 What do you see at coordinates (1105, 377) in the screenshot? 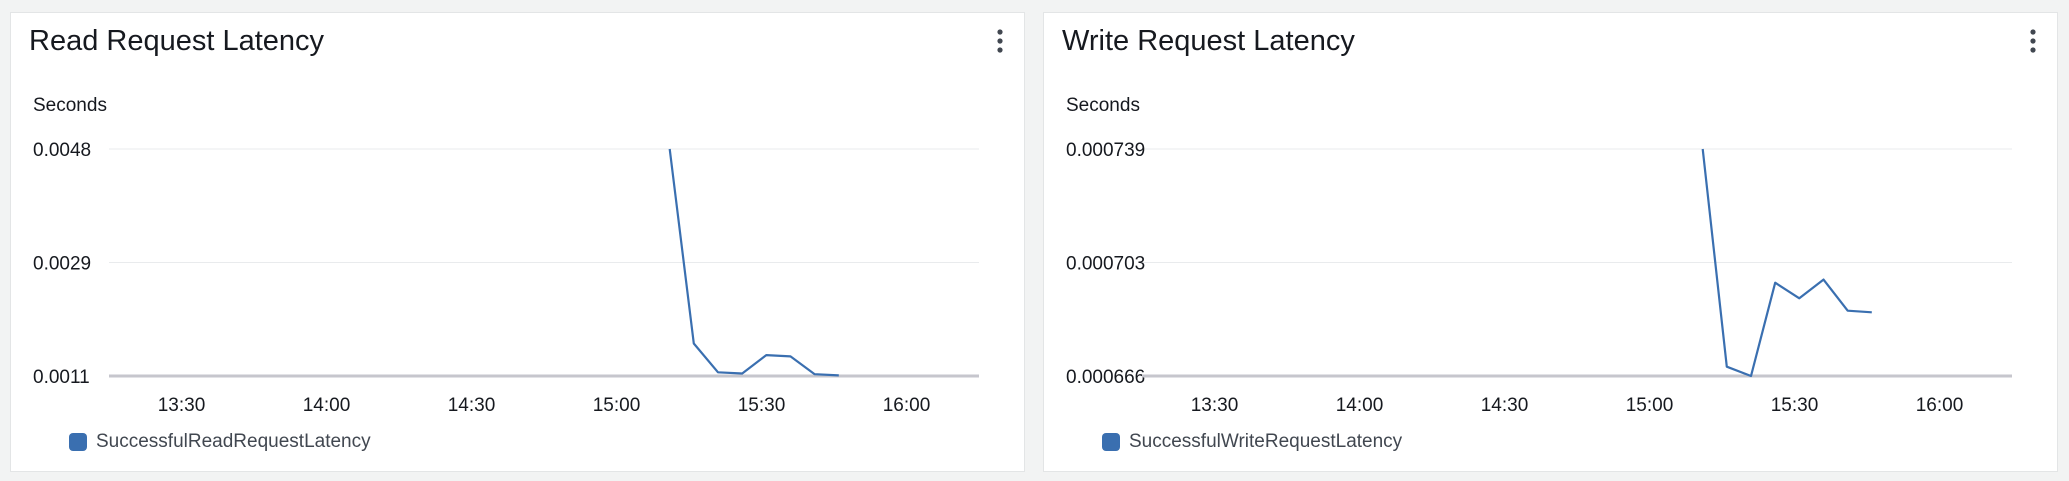
I see `y-tick-label: 0.000666` at bounding box center [1105, 377].